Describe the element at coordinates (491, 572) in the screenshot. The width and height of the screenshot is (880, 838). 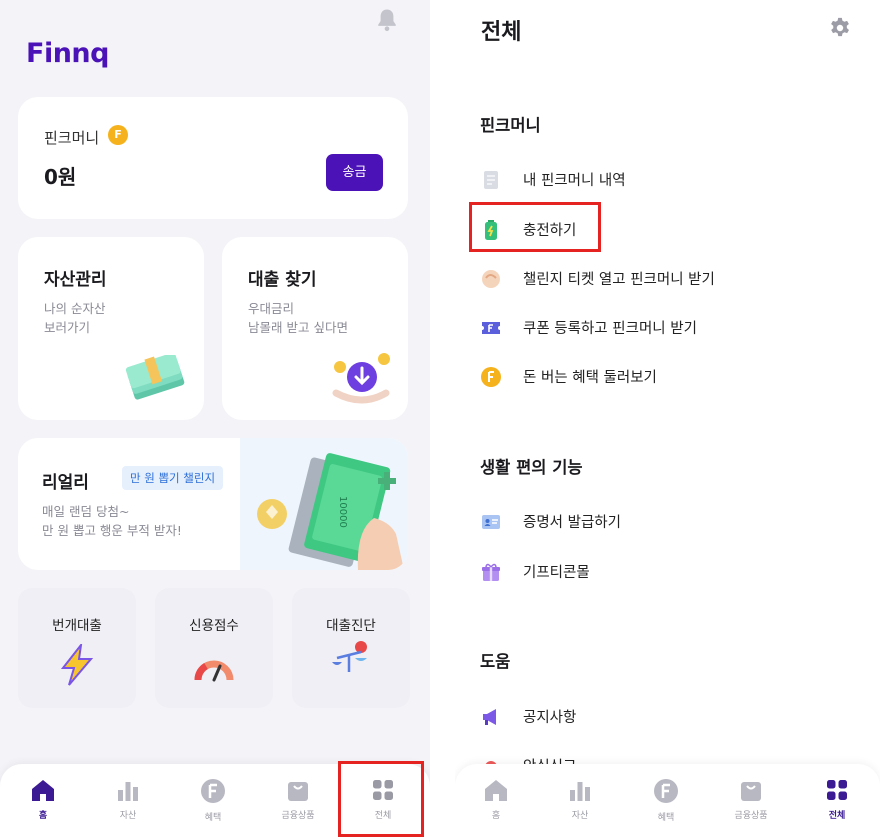
I see `gift-icon` at that location.